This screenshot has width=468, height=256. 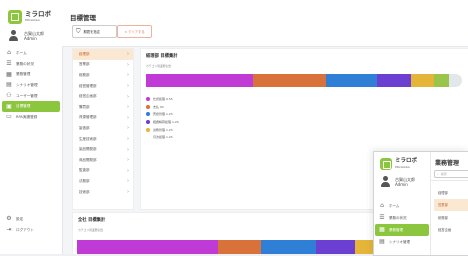 I want to click on sidebar-item: ▣ 目標管理, so click(x=31, y=107).